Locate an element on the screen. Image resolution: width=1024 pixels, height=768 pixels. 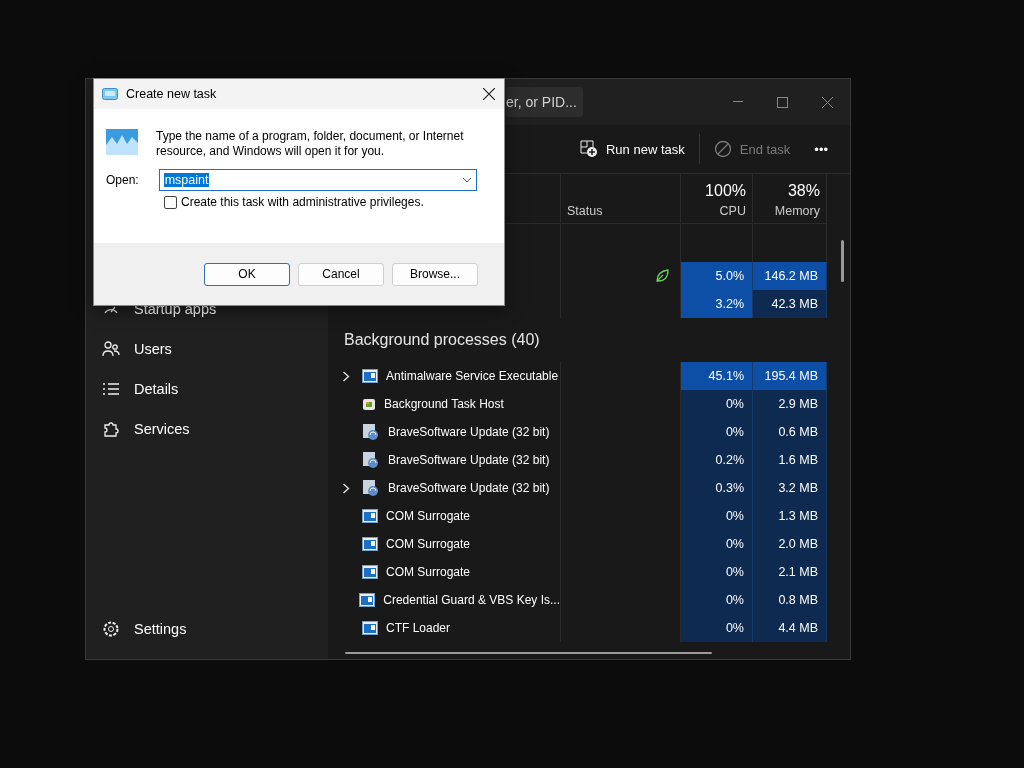
column-header: CPU is located at coordinates (732, 211).